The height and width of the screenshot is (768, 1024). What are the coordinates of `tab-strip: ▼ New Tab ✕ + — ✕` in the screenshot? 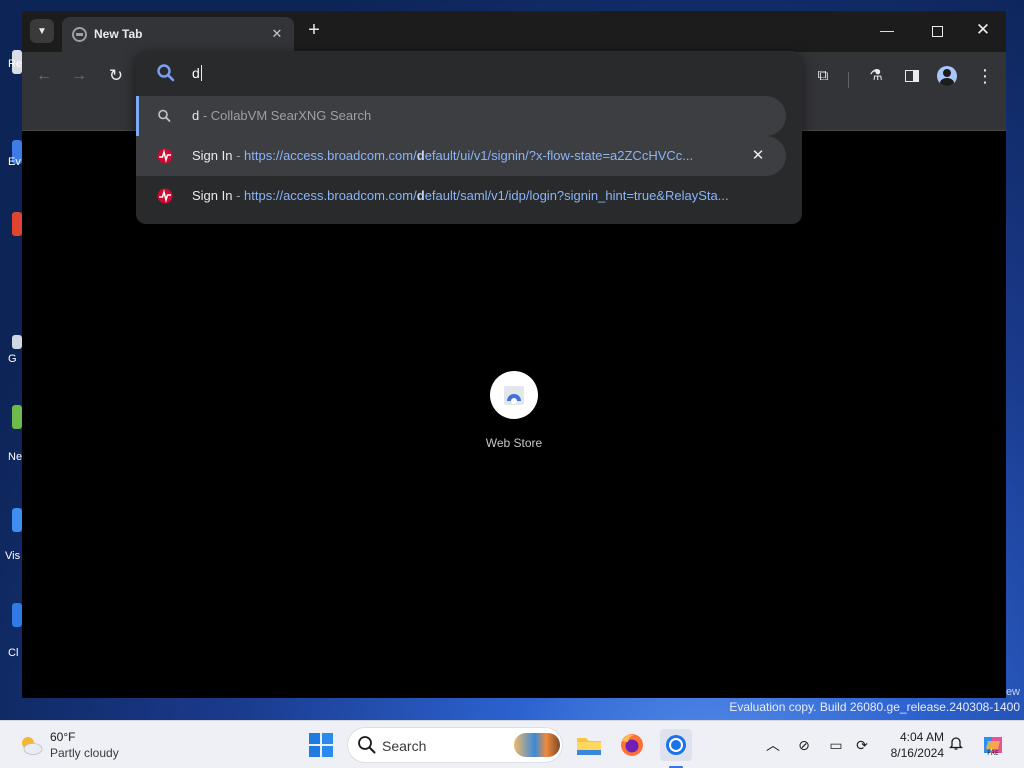 It's located at (514, 31).